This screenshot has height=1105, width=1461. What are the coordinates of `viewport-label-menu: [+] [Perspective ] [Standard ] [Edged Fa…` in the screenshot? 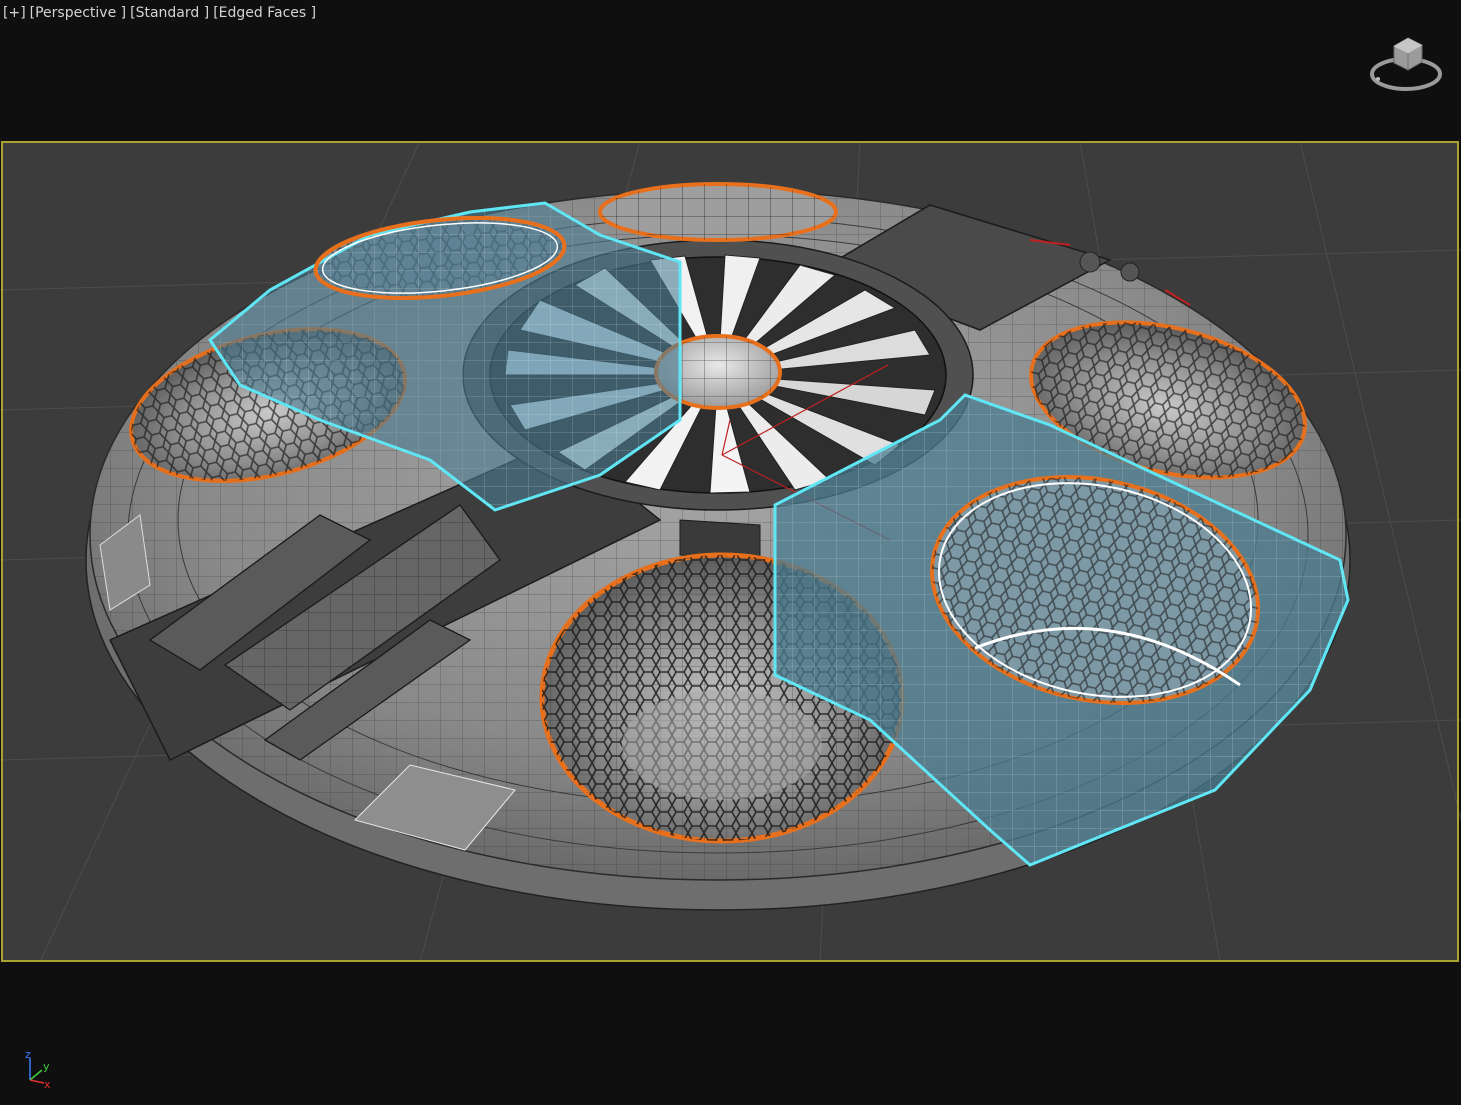 It's located at (159, 13).